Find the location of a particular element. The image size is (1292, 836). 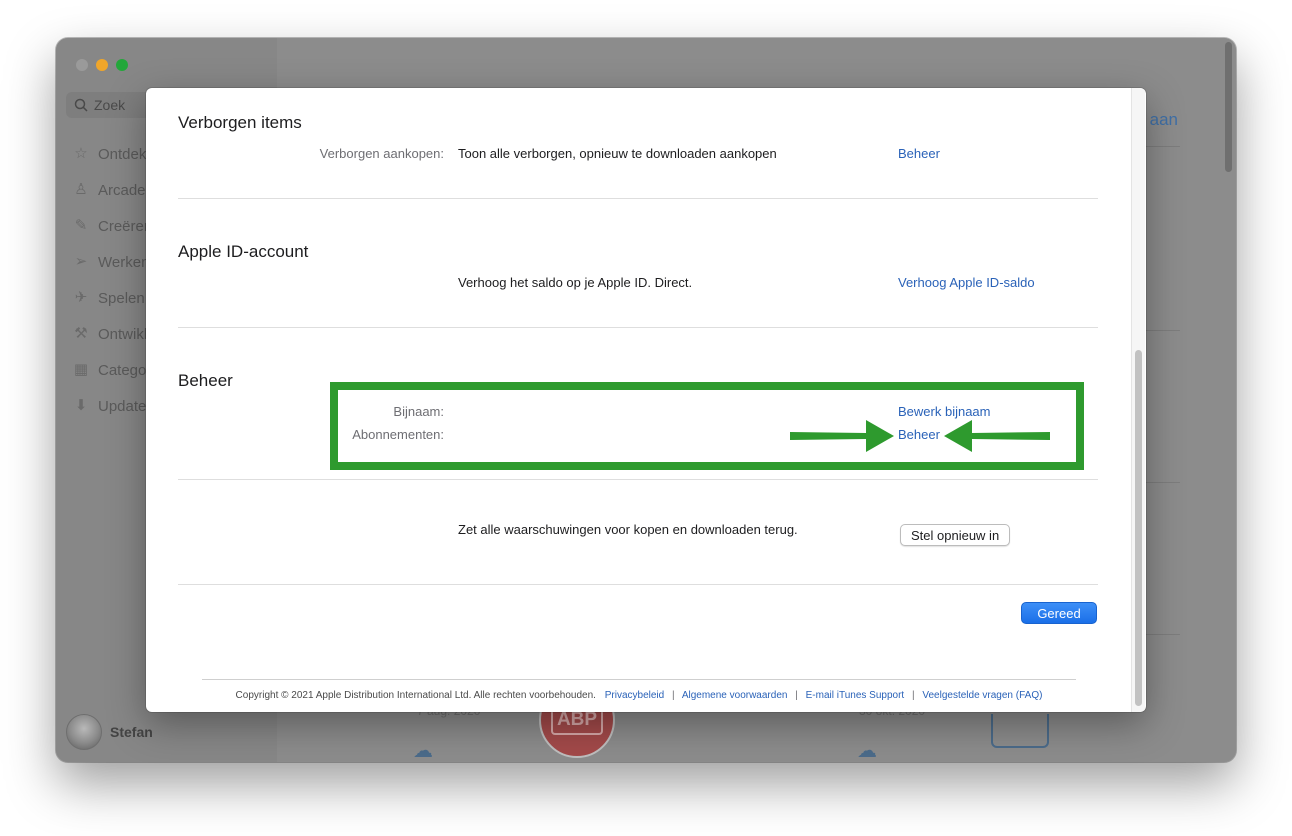

privacy-policy-link: Privacybeleid is located at coordinates (634, 695).